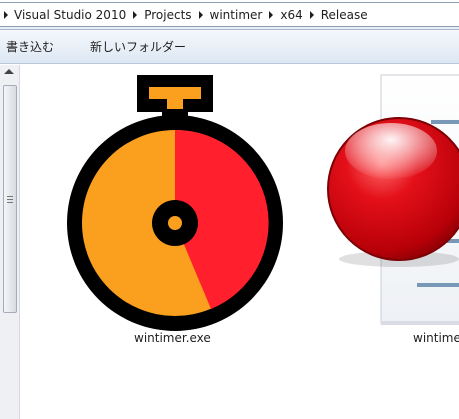 This screenshot has height=419, width=459. Describe the element at coordinates (236, 15) in the screenshot. I see `breadcrumb-item-wintimer: wintimer` at that location.